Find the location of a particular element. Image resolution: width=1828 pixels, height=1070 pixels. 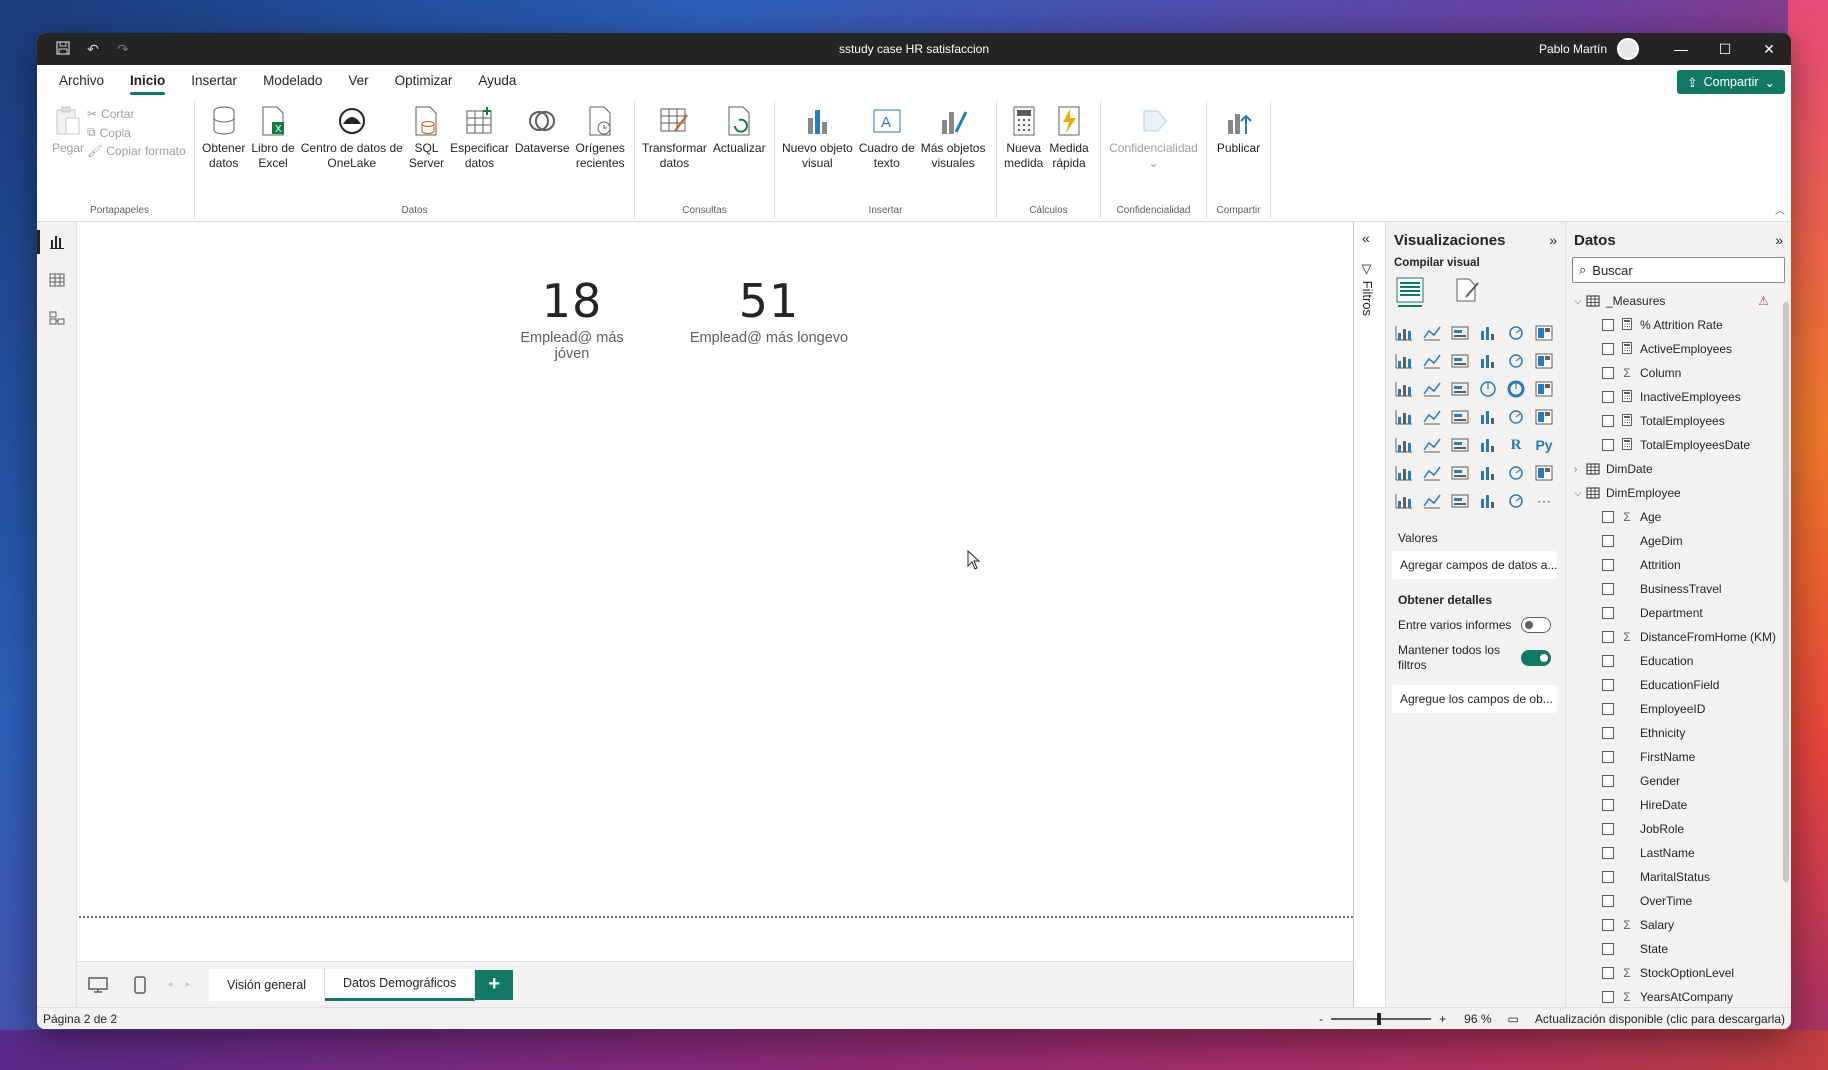

funnel-icon is located at coordinates (1432, 389).